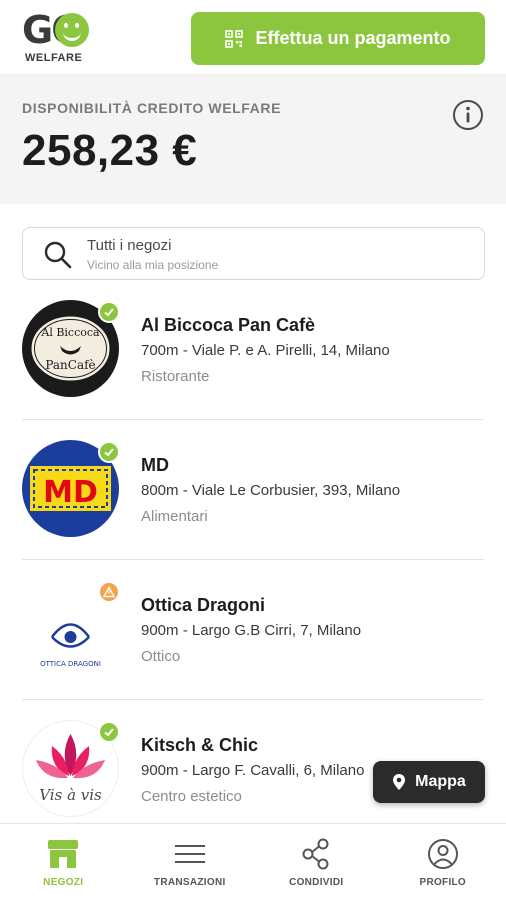 This screenshot has width=506, height=900. Describe the element at coordinates (200, 745) in the screenshot. I see `store-name: Kitsch & Chic` at that location.